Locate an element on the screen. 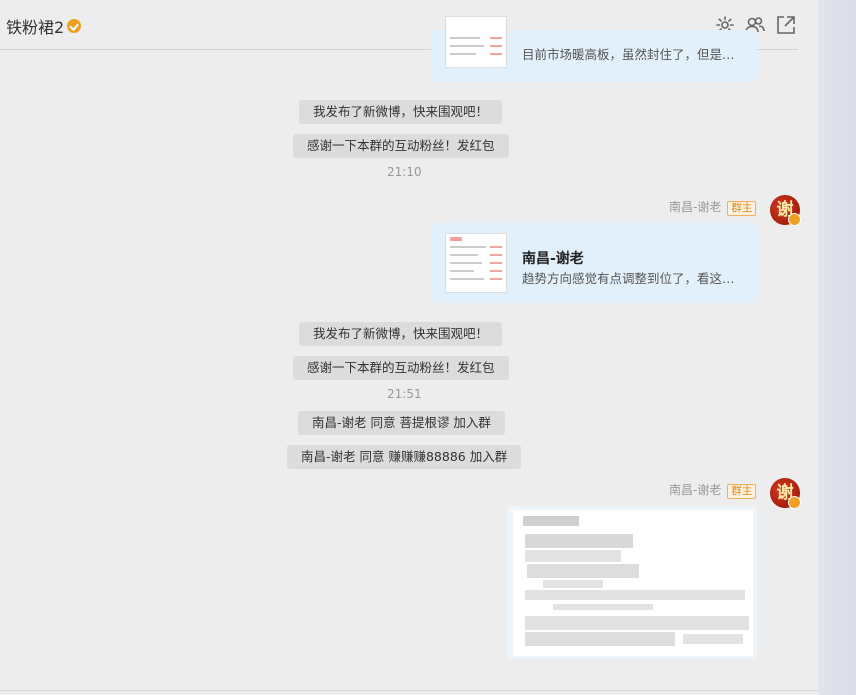 This screenshot has width=856, height=695. side-panel-edge is located at coordinates (837, 347).